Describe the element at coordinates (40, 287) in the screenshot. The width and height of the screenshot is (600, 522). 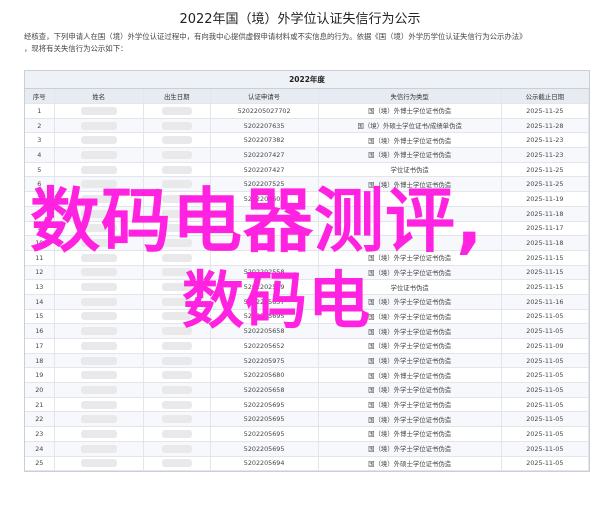
I see `cell-seq: 13` at that location.